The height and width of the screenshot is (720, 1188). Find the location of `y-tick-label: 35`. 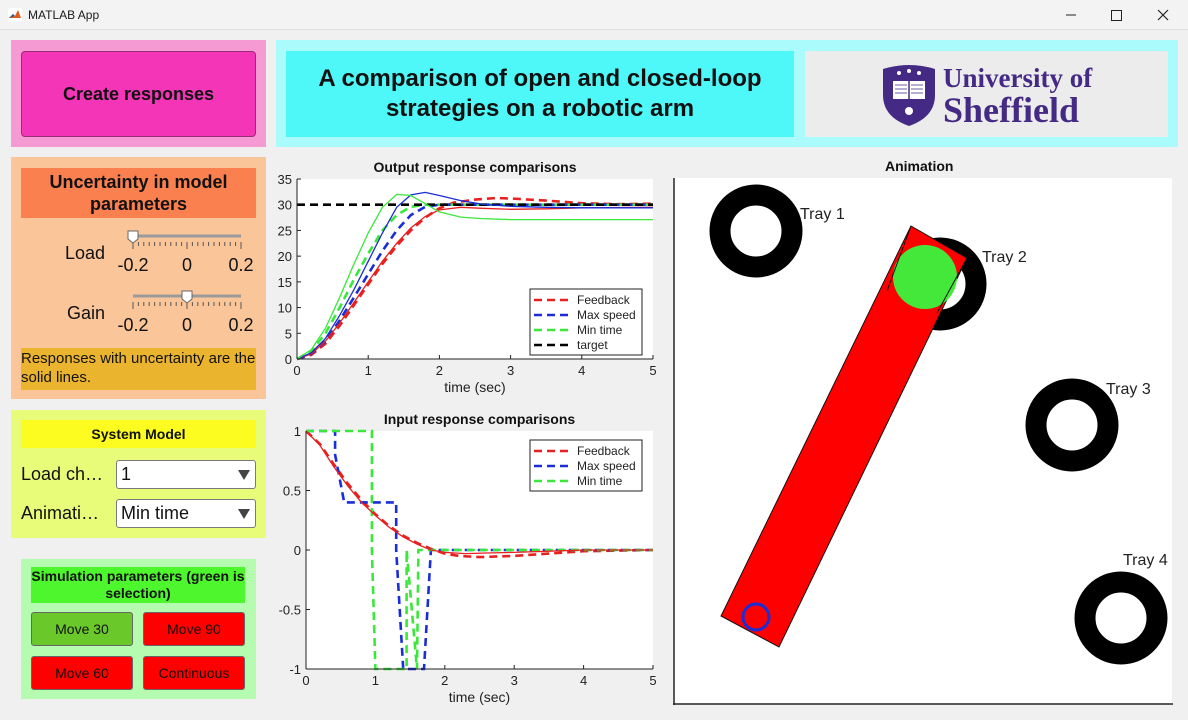

y-tick-label: 35 is located at coordinates (285, 179).